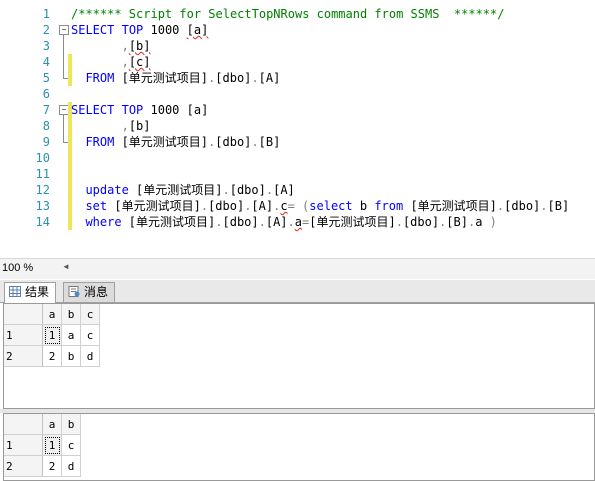 This screenshot has width=595, height=481. I want to click on result-grid-2: ab11c22d, so click(299, 447).